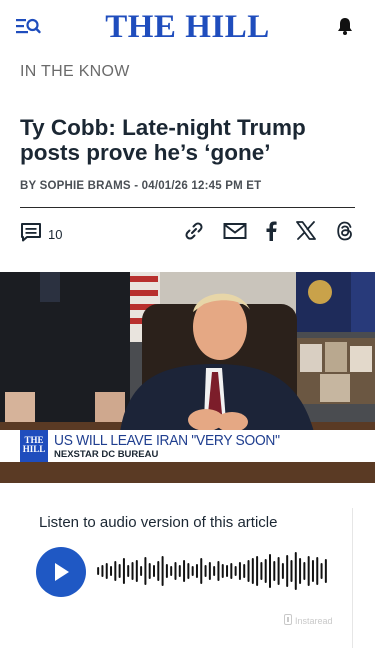 Image resolution: width=375 pixels, height=652 pixels. Describe the element at coordinates (75, 72) in the screenshot. I see `section-label: IN THE KNOW` at that location.